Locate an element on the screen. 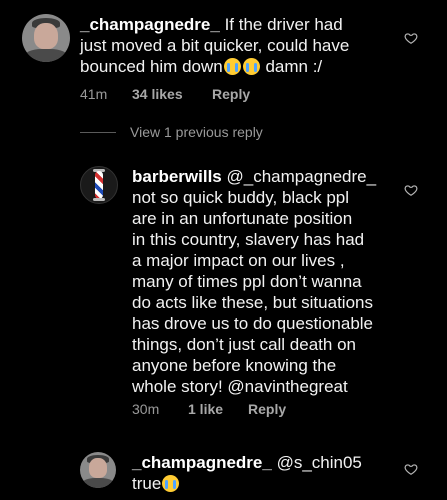  comment-text-line: not so quick buddy, black ppl is located at coordinates (241, 197).